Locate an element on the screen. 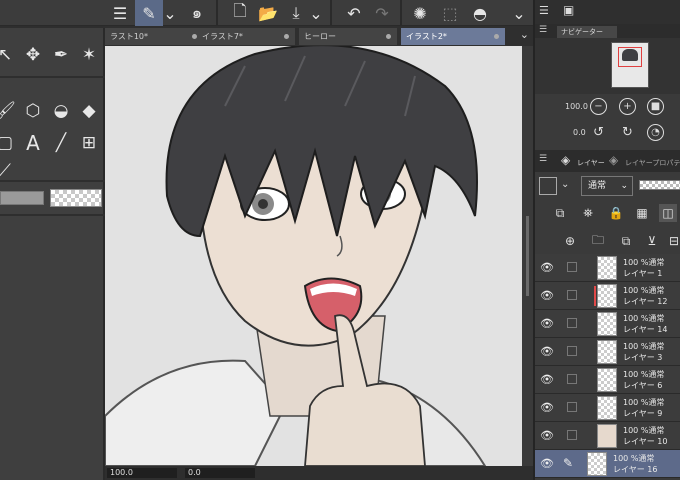 This screenshot has width=680, height=480. rotate-right-icon: ↻ is located at coordinates (627, 132).